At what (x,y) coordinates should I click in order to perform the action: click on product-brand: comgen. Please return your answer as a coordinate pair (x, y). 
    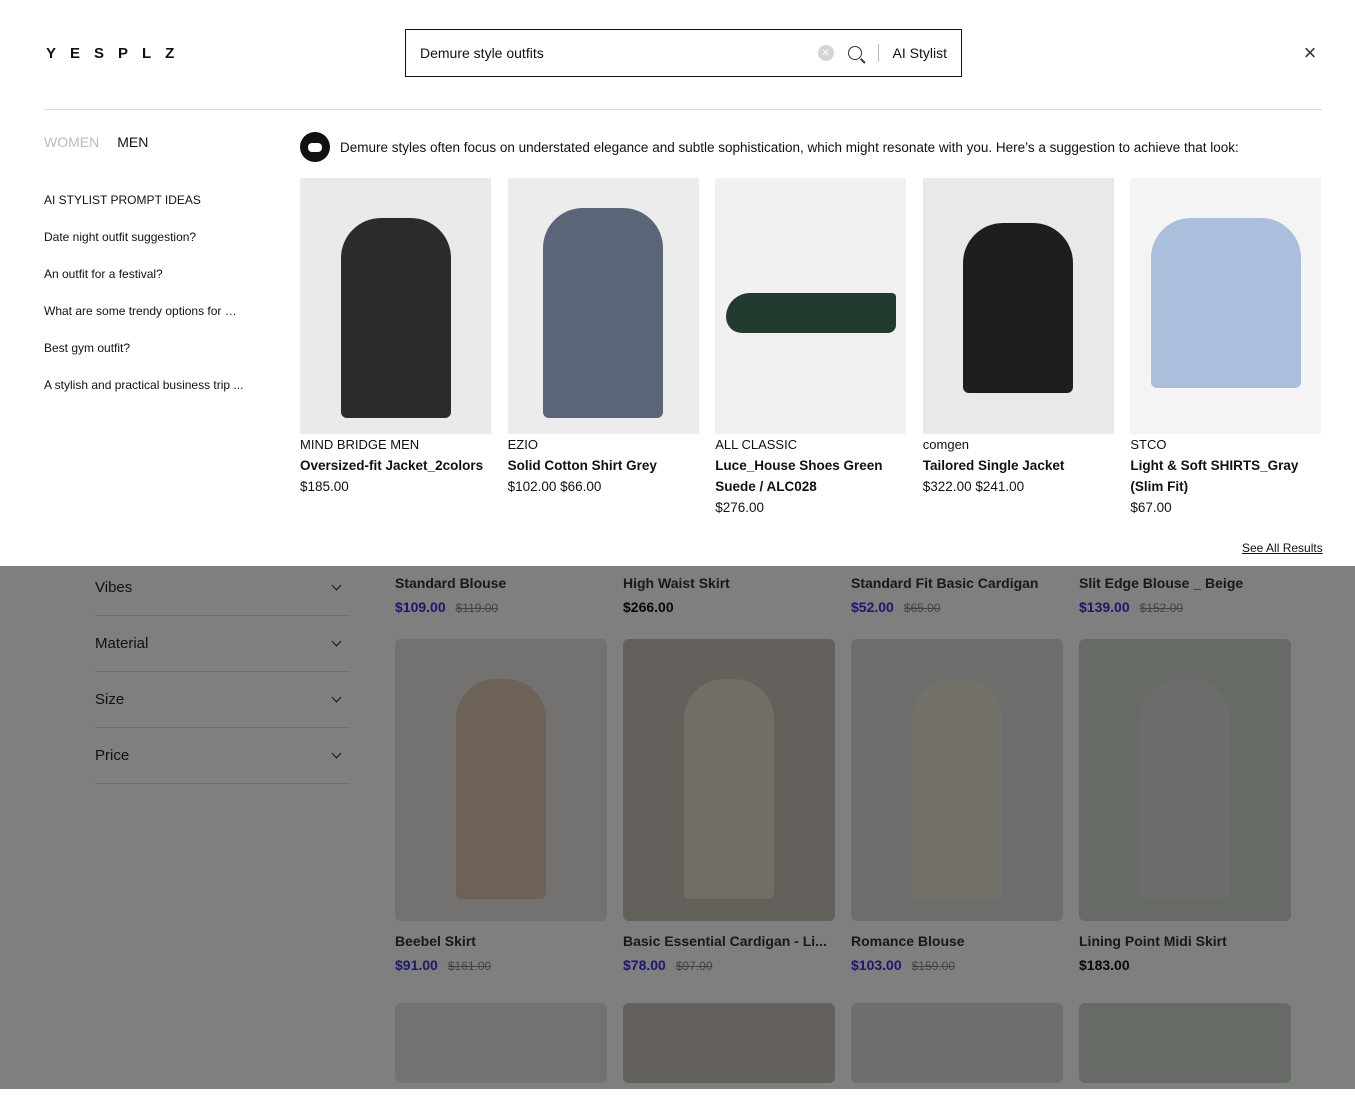
    Looking at the image, I should click on (946, 444).